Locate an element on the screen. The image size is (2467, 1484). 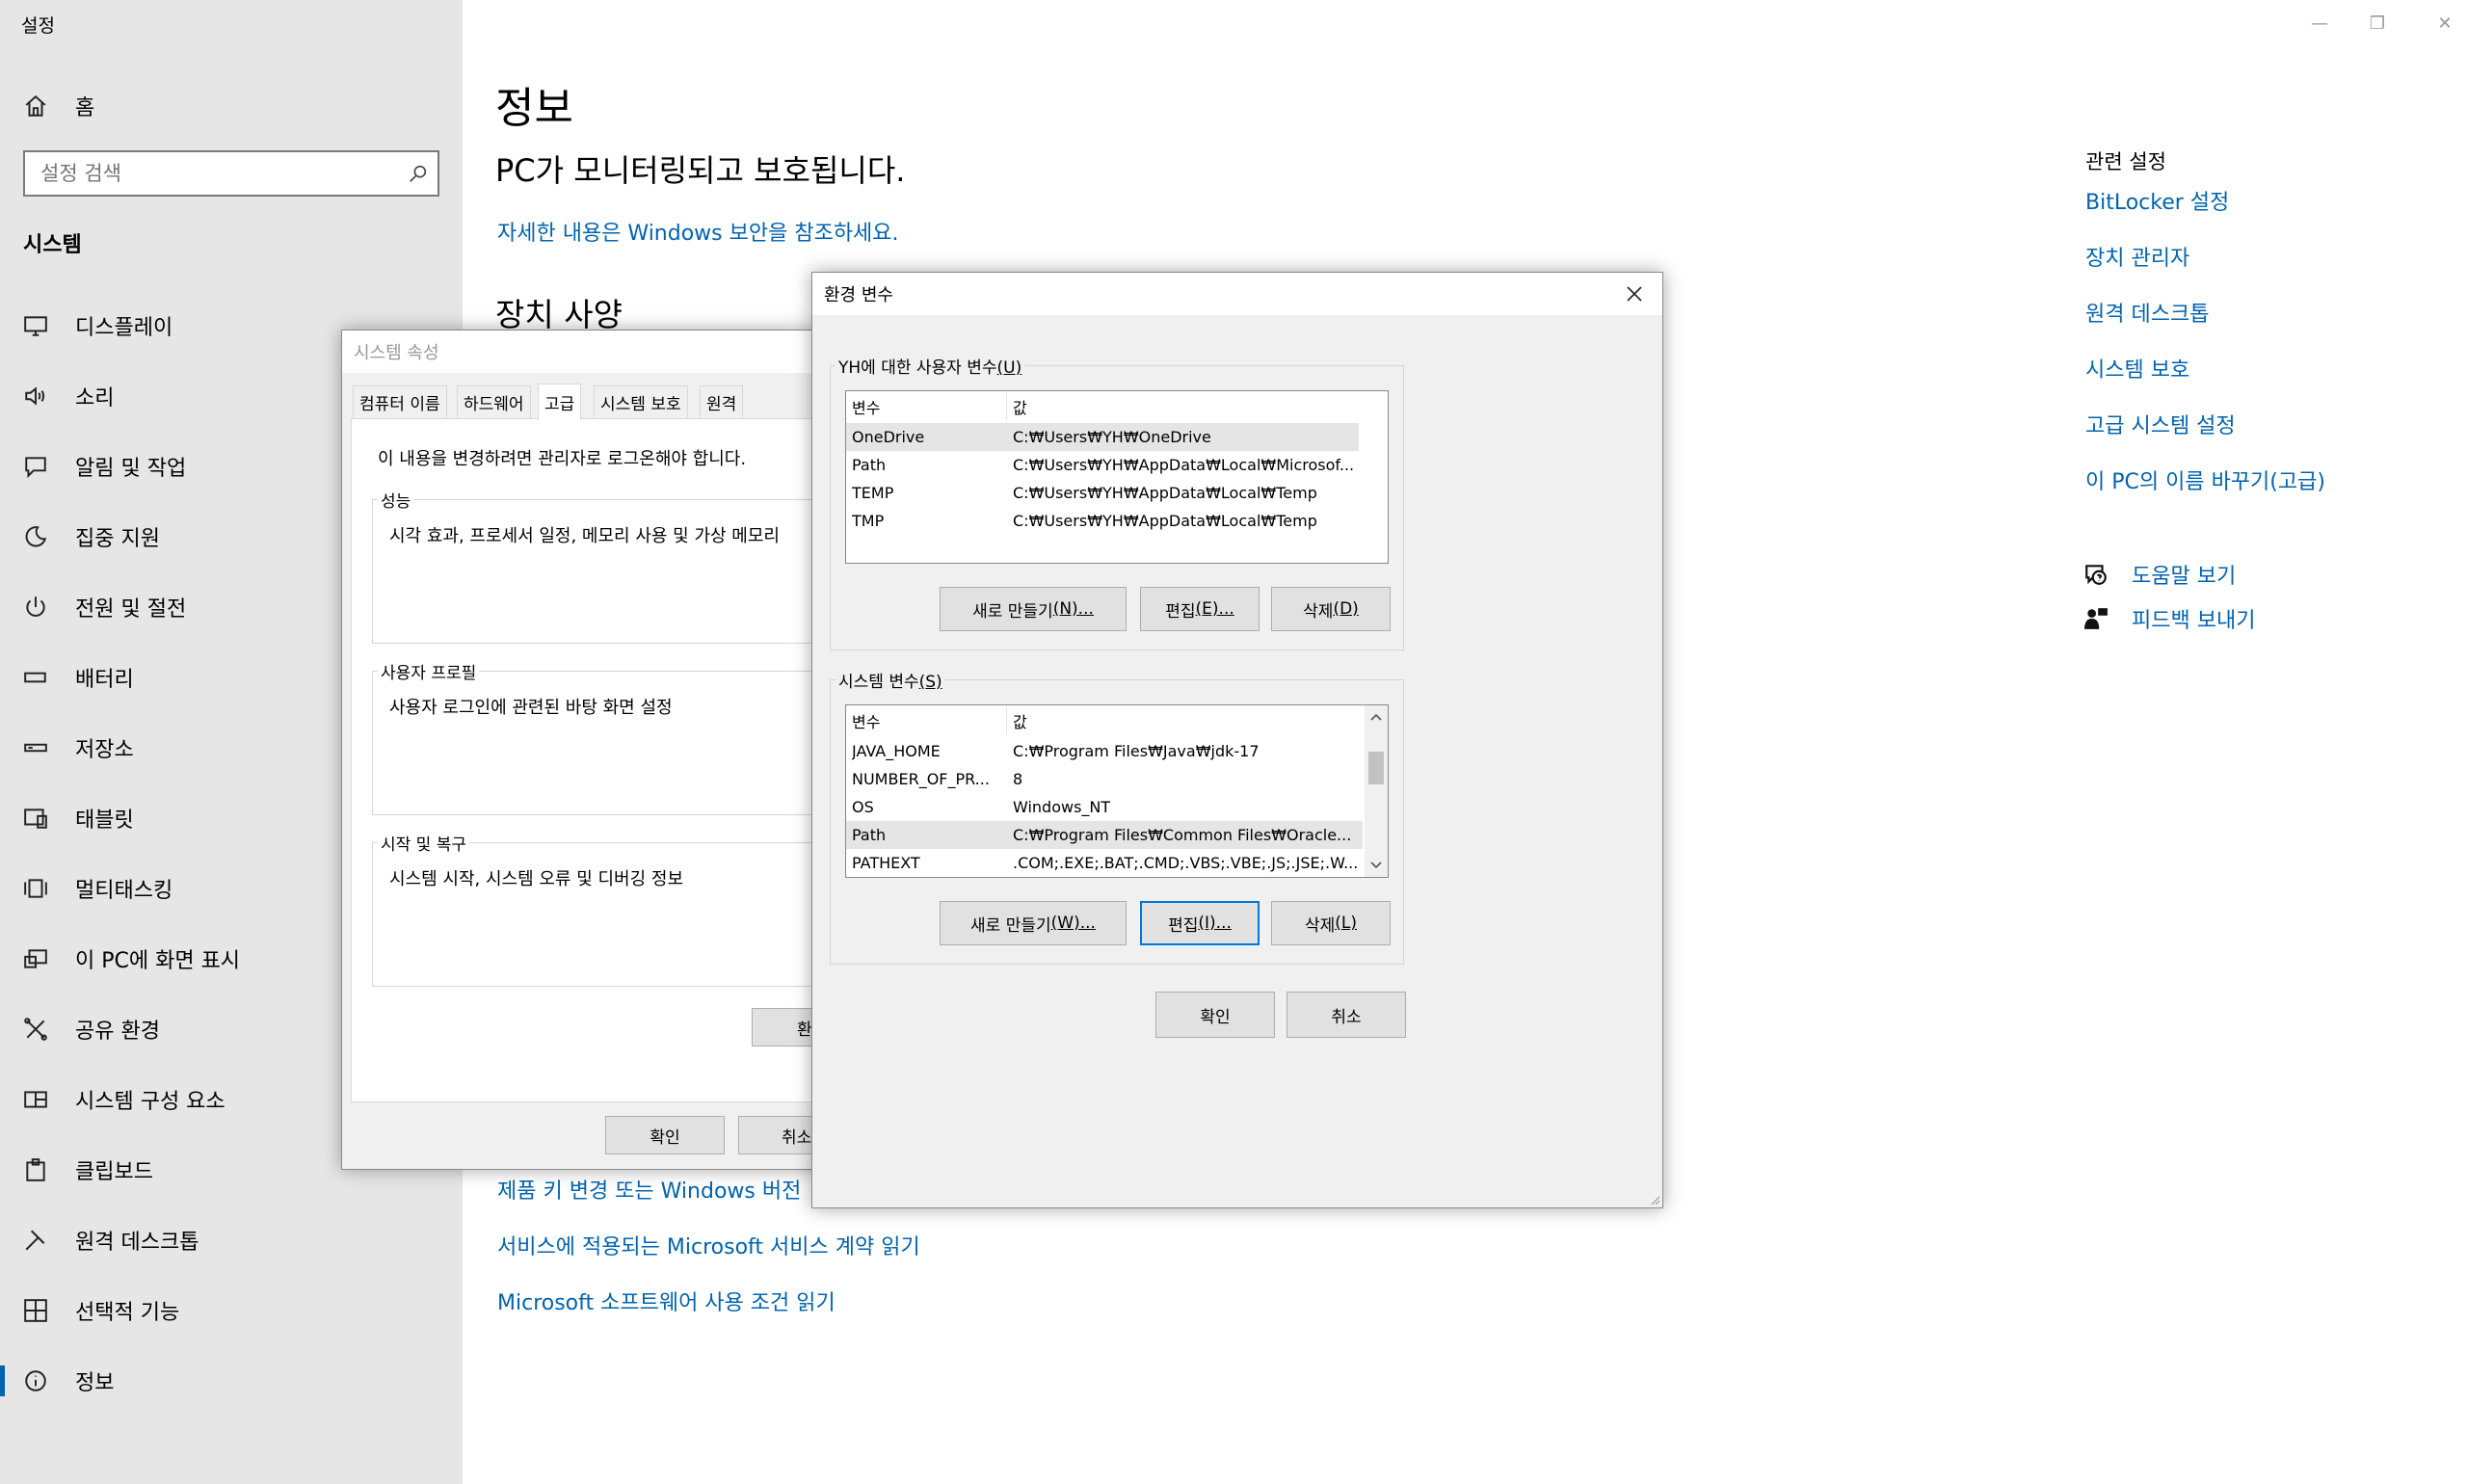
sidebar-item-label: 디스플레이 is located at coordinates (124, 328).